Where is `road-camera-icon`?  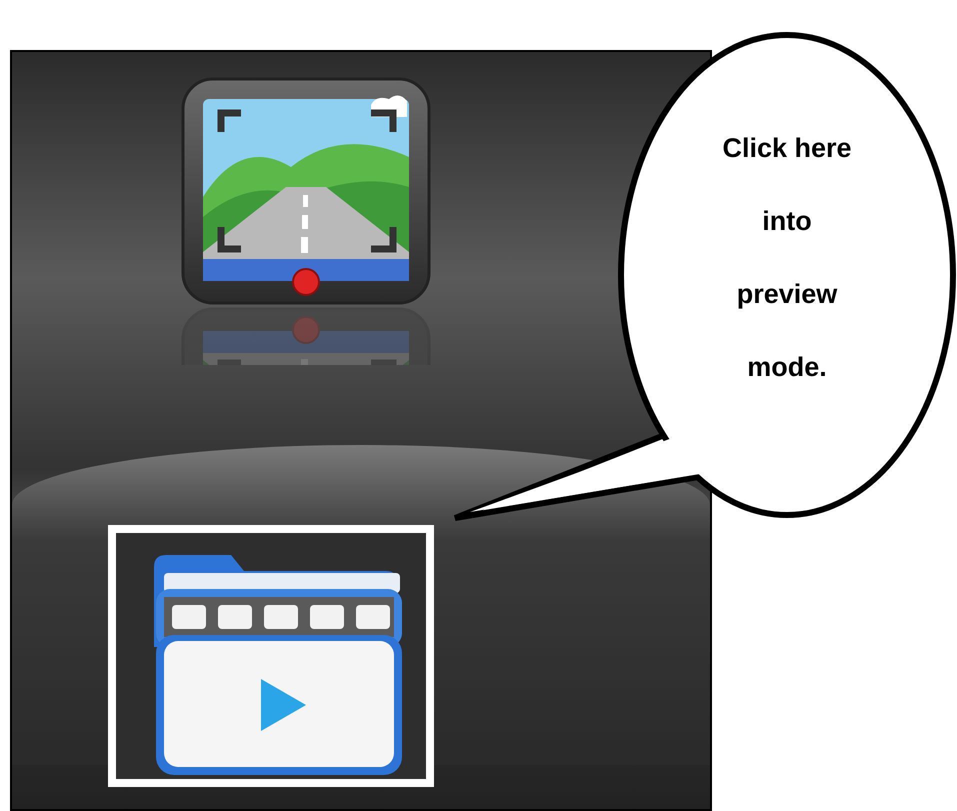
road-camera-icon is located at coordinates (306, 191).